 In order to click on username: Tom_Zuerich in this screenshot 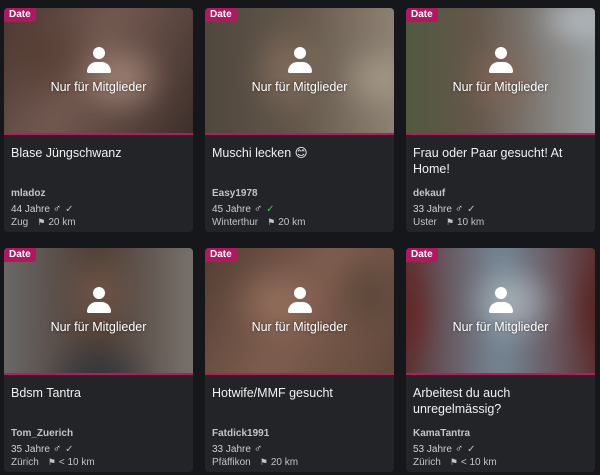, I will do `click(42, 433)`.